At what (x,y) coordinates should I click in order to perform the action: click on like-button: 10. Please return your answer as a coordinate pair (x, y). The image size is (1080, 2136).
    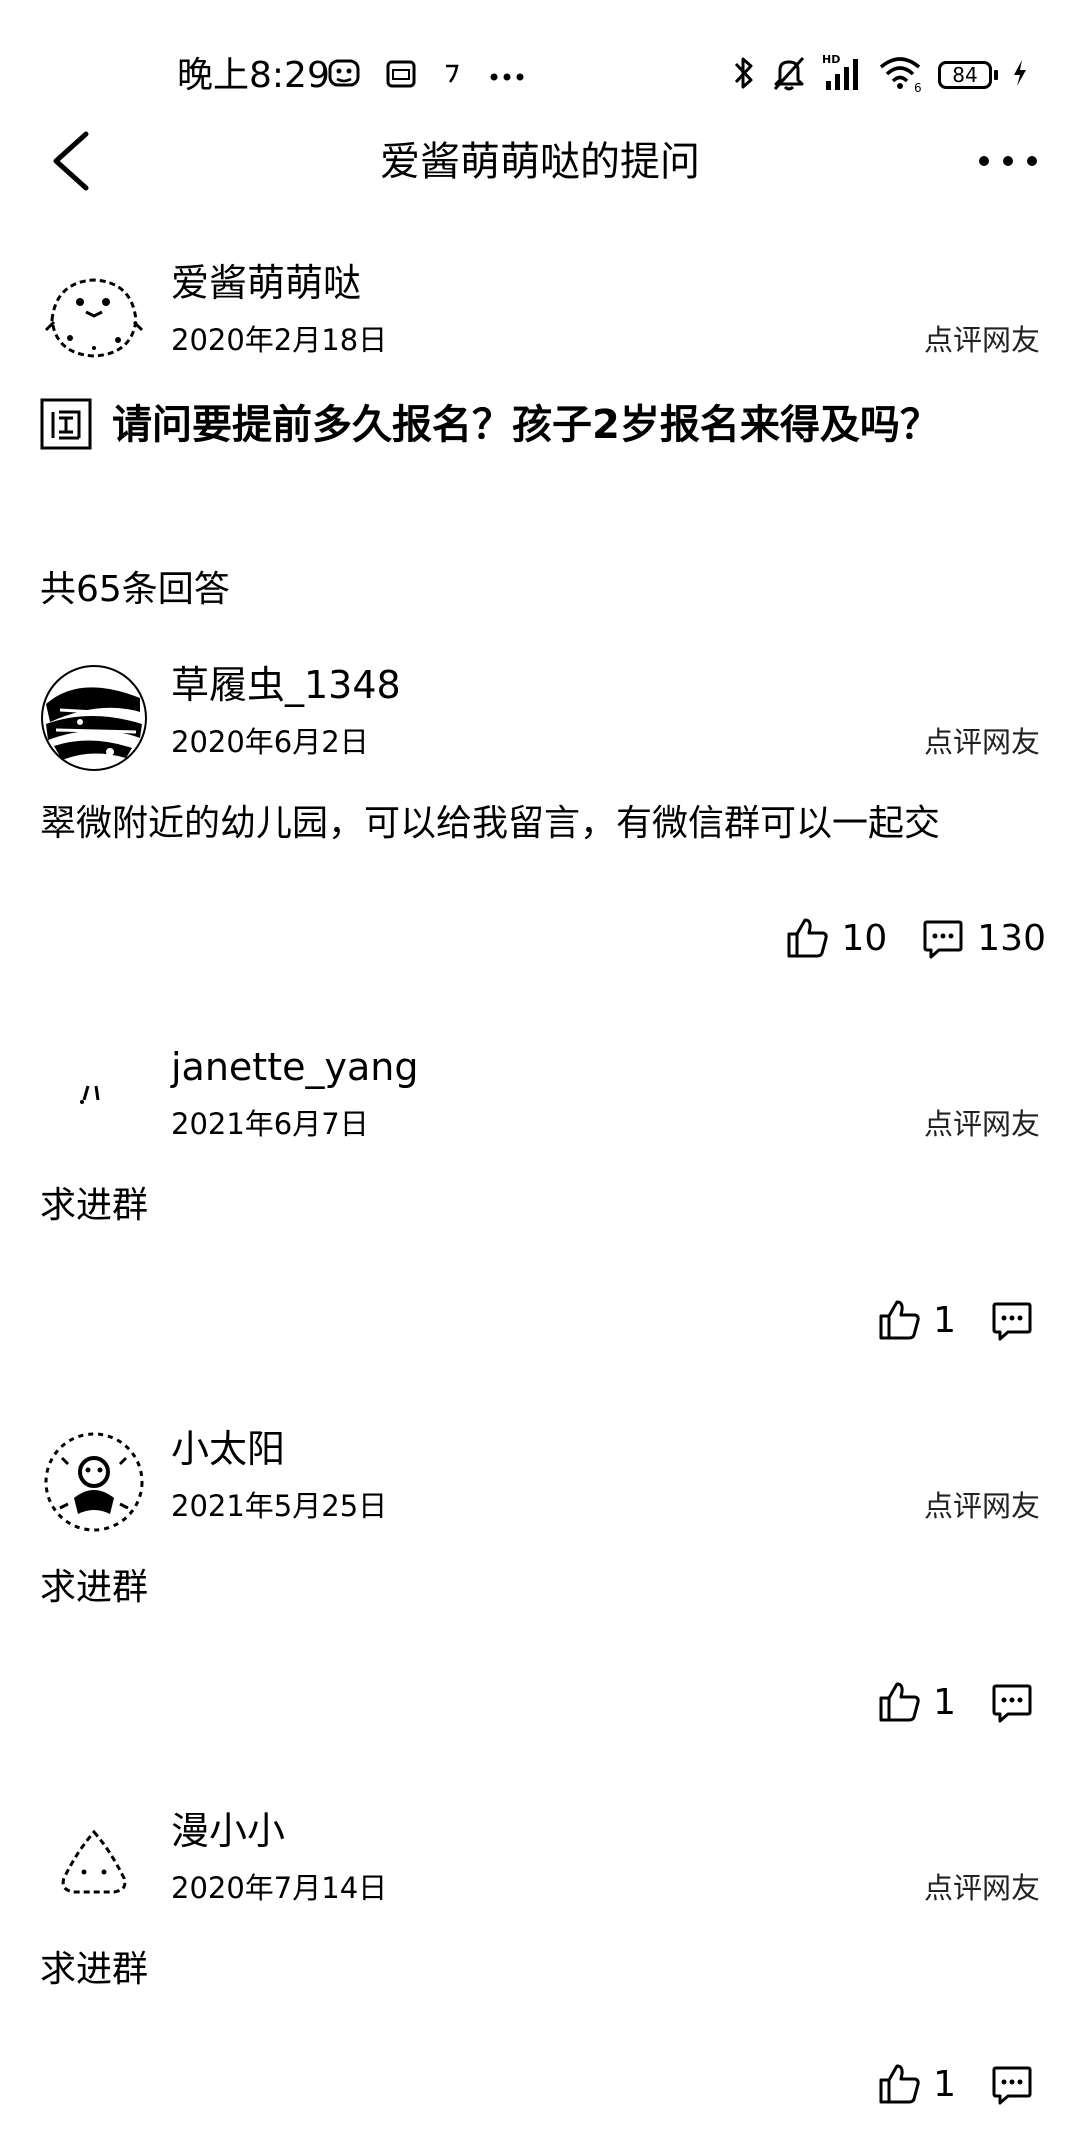
    Looking at the image, I should click on (836, 938).